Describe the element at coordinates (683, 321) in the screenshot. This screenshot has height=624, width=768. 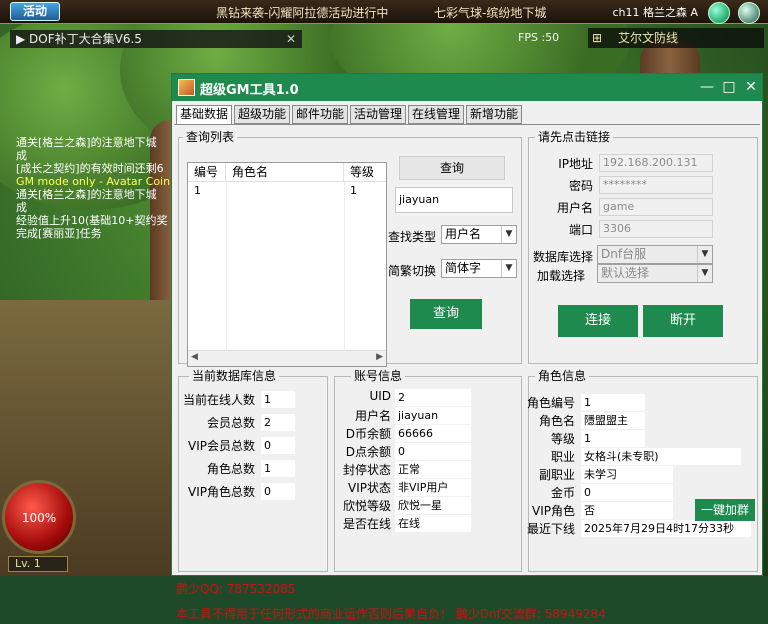
I see `disconnect-button: 断开` at that location.